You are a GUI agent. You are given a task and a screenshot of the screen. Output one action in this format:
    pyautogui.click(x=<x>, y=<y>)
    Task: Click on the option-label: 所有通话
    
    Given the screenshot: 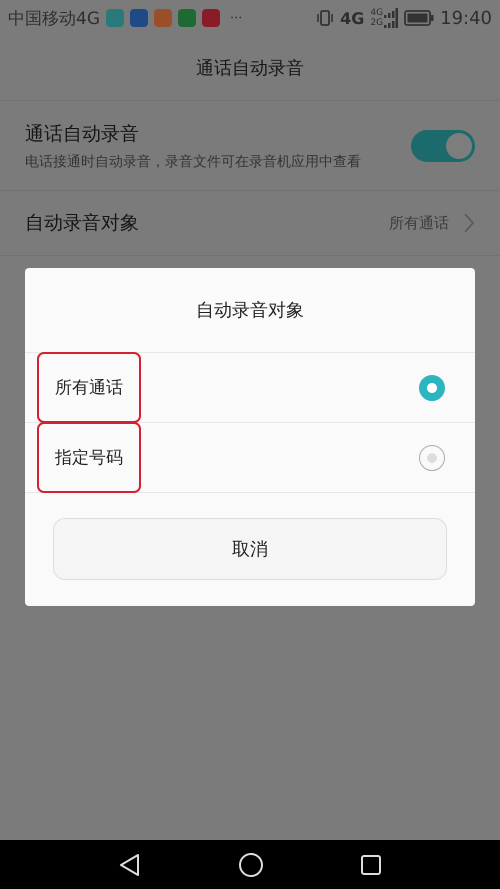 What is the action you would take?
    pyautogui.click(x=89, y=387)
    